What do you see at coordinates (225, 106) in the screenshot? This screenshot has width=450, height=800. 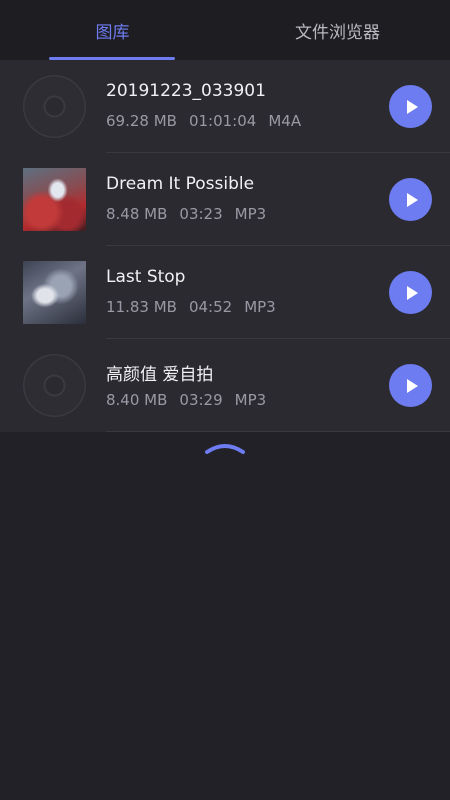 I see `track-row: 20191223_033901 69.28 MB 01:01:04 M4A` at bounding box center [225, 106].